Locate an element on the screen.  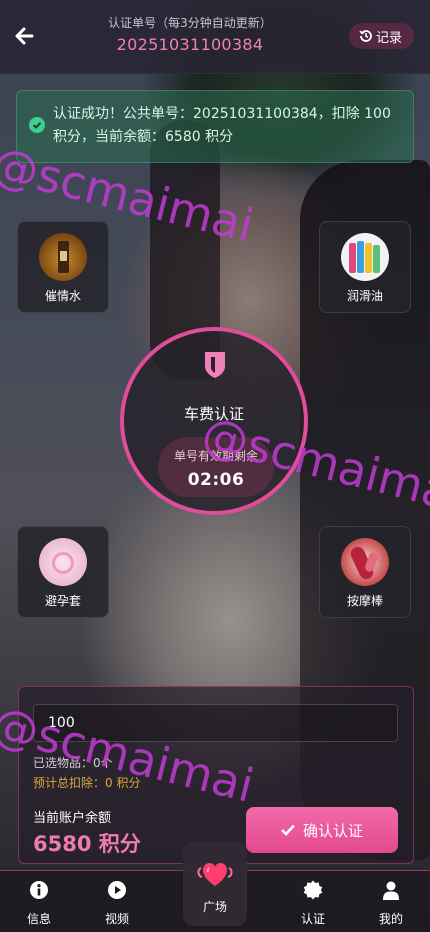
countdown-label: 单号有效期剩余 is located at coordinates (215, 456).